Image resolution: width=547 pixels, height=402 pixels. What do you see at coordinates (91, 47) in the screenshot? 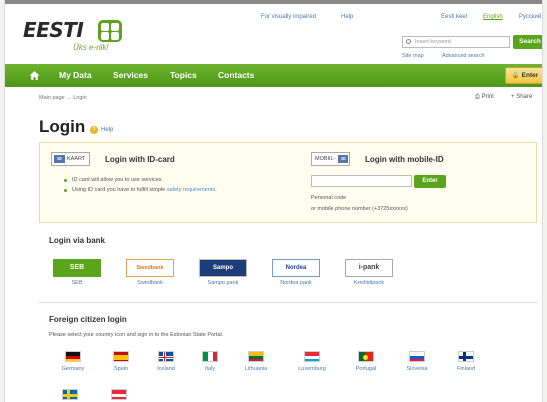
I see `tagline: Üks e-riik!` at bounding box center [91, 47].